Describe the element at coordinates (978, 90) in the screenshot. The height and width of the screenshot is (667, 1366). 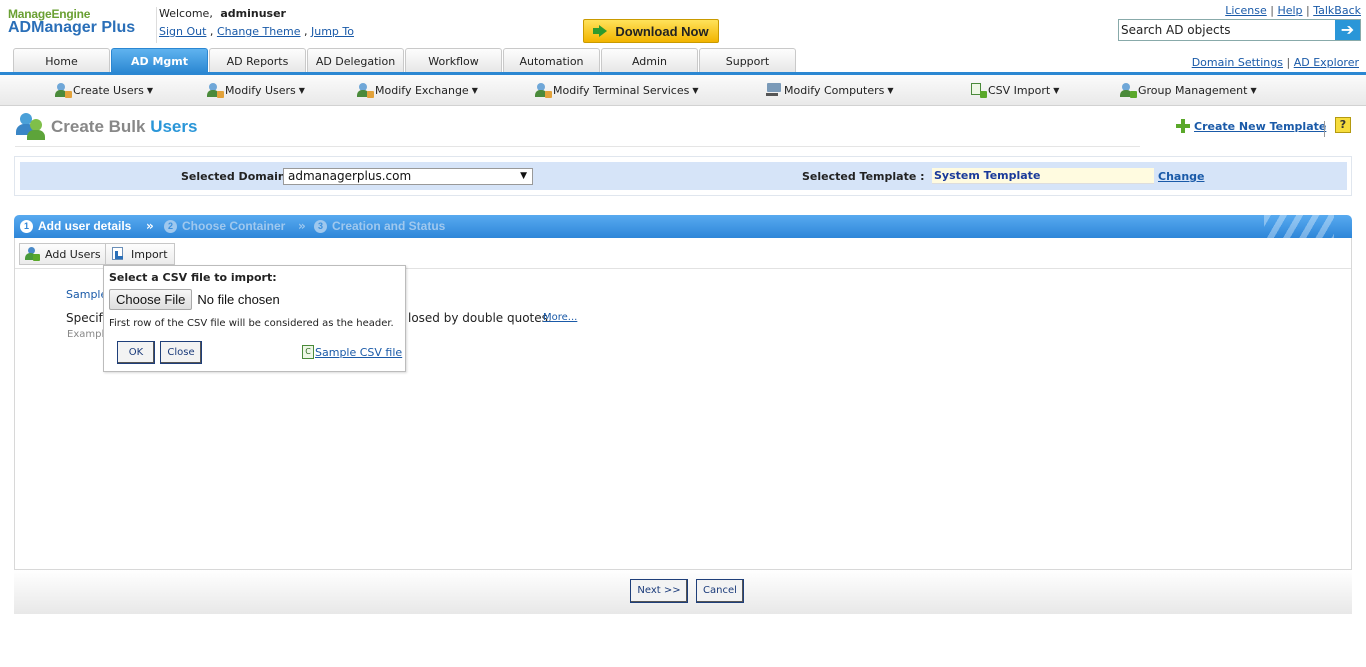
I see `csv-import-icon` at that location.